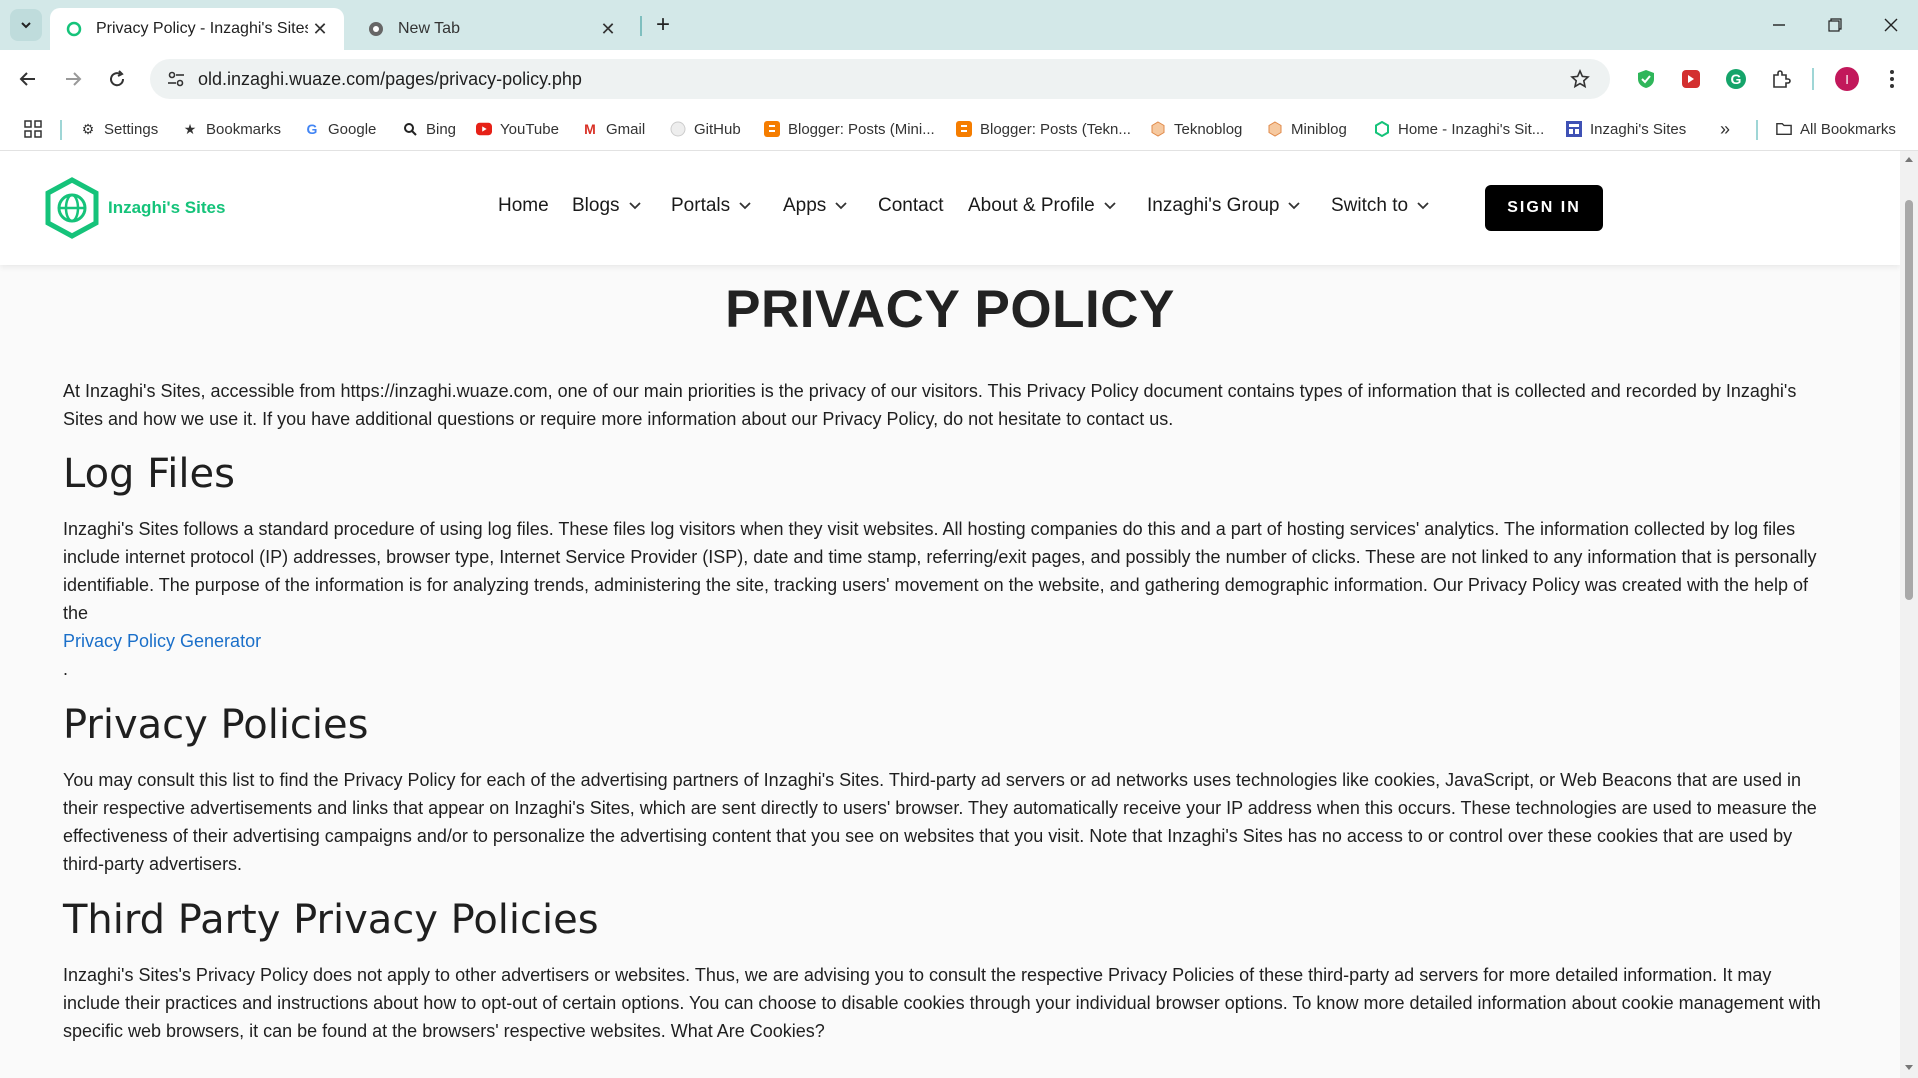 The height and width of the screenshot is (1078, 1918). I want to click on all-bookmarks-label: All Bookmarks, so click(1848, 129).